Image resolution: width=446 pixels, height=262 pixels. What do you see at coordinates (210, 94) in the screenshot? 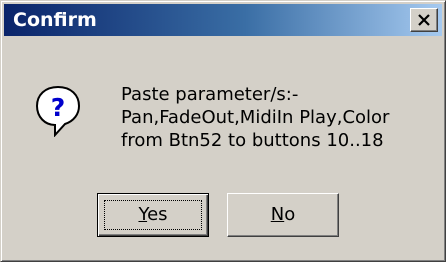
I see `message-line: Paste parameter/s:-` at bounding box center [210, 94].